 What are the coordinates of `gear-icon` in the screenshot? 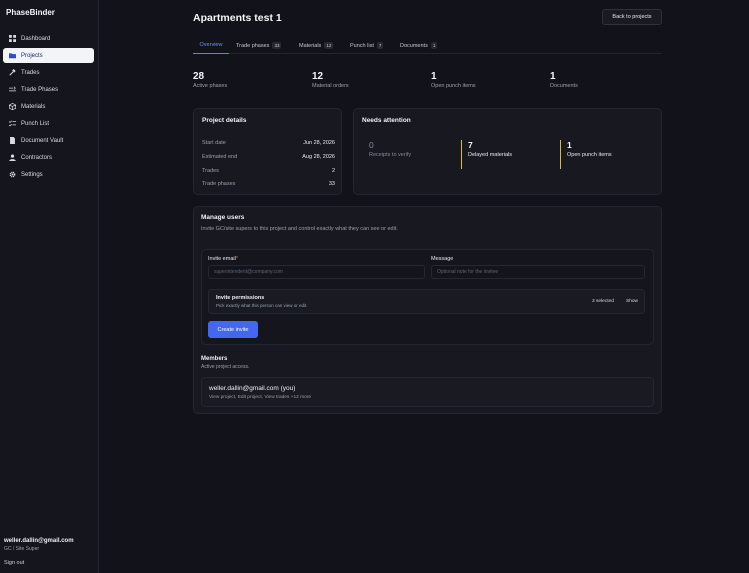 It's located at (12, 175).